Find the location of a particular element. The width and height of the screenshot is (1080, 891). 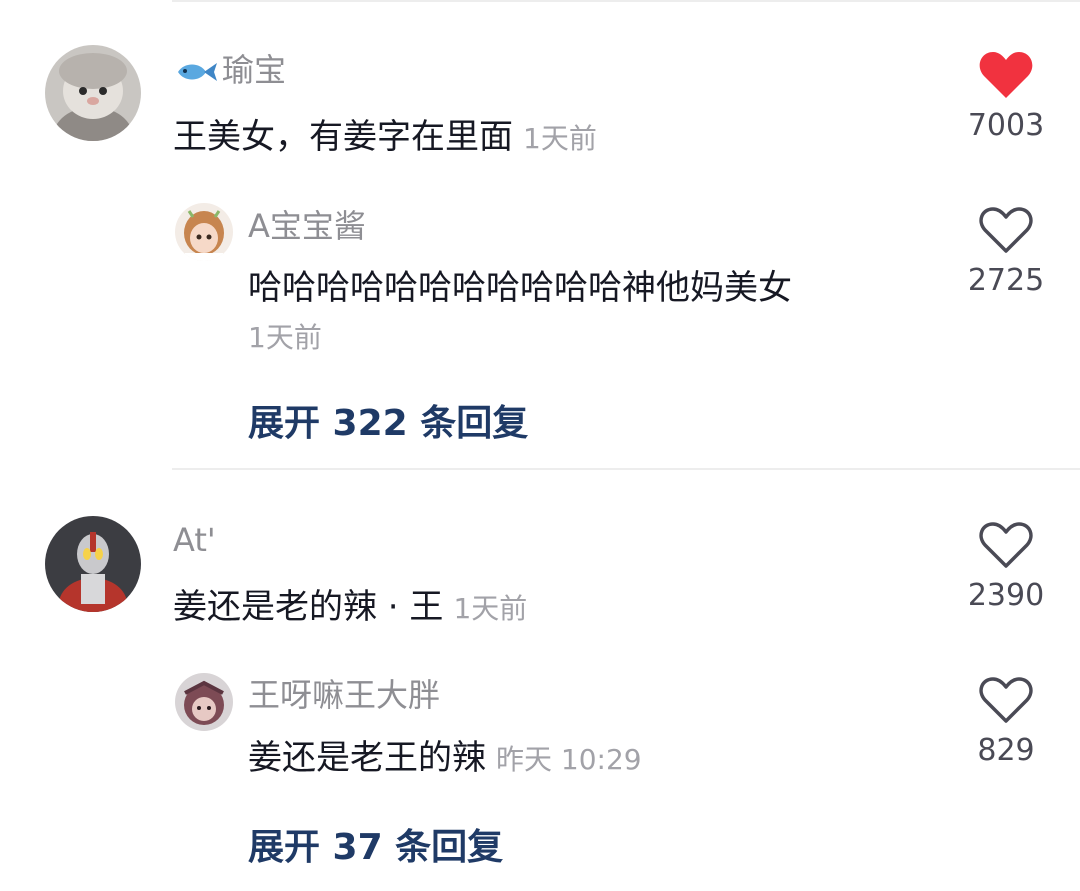

like-button: 7003 is located at coordinates (1006, 97).